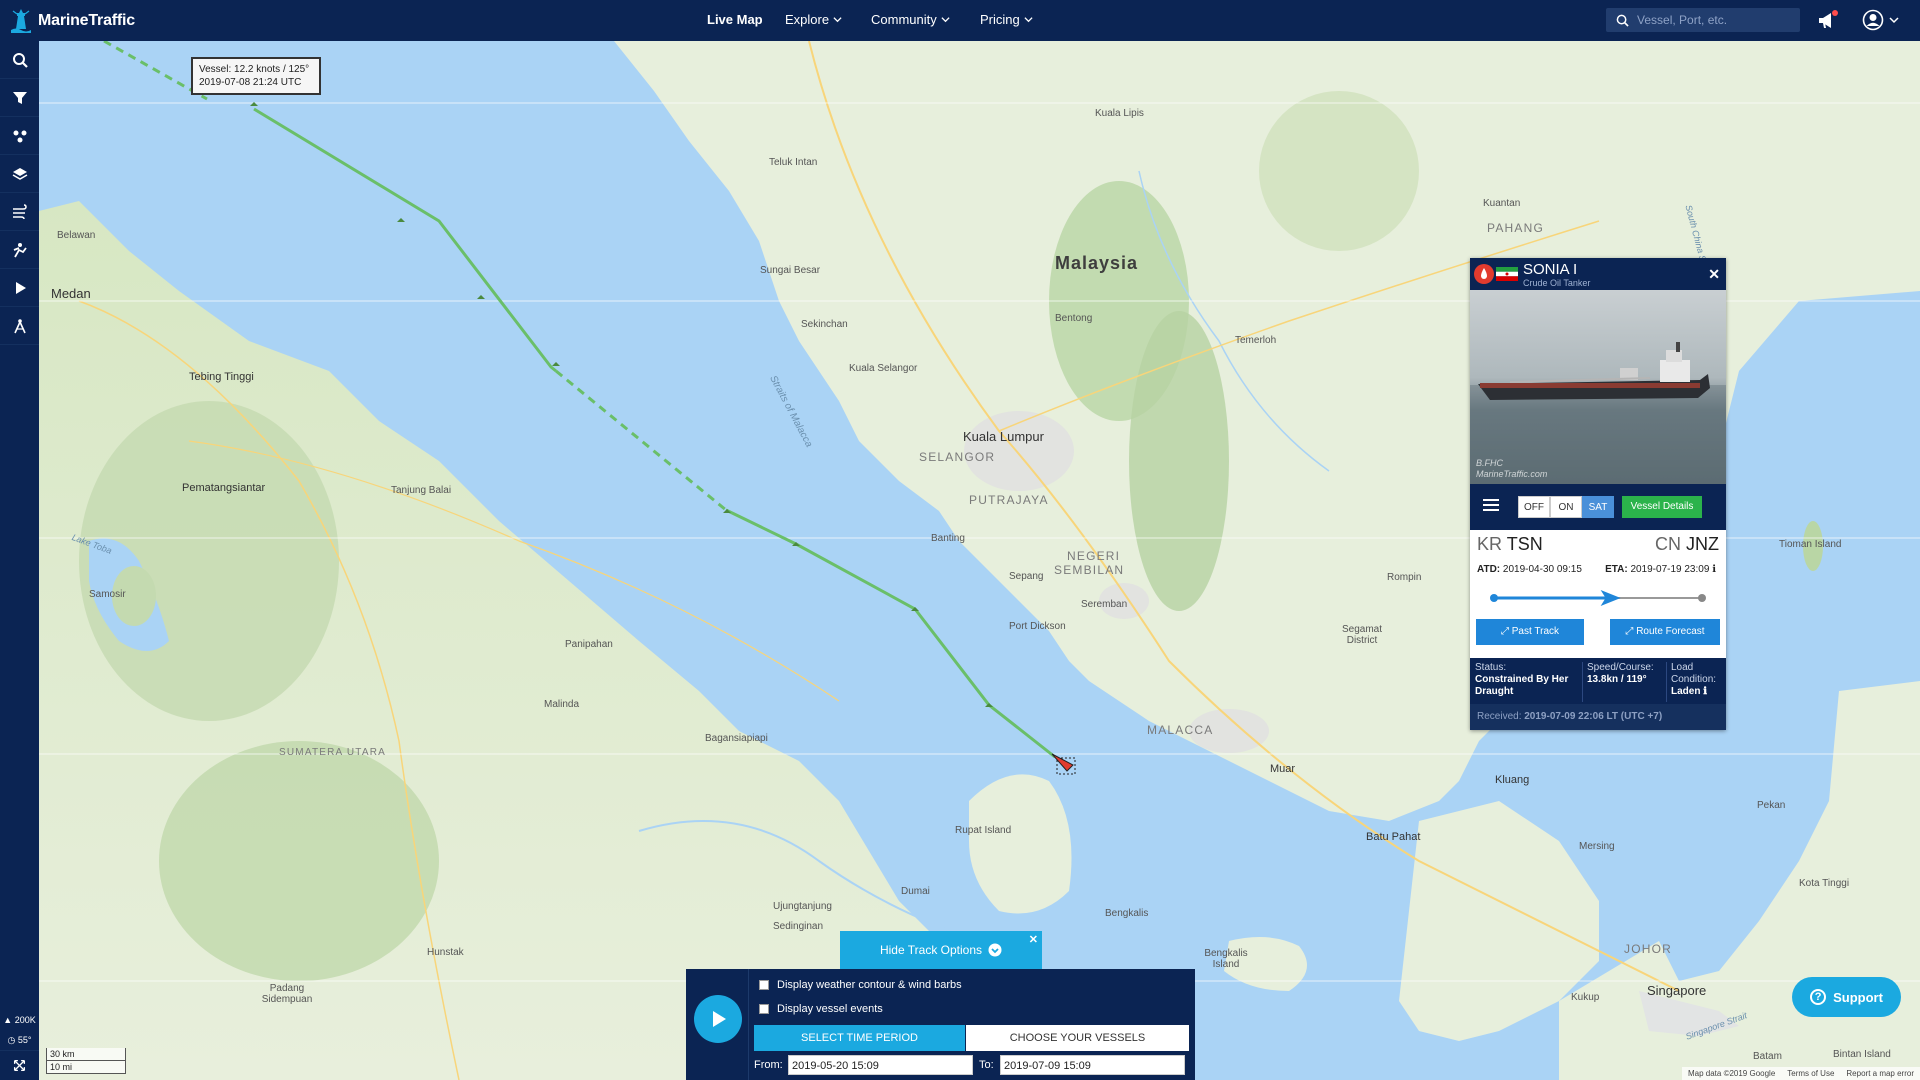 This screenshot has width=1920, height=1080. I want to click on events-checkbox-row: Display vessel events, so click(821, 1009).